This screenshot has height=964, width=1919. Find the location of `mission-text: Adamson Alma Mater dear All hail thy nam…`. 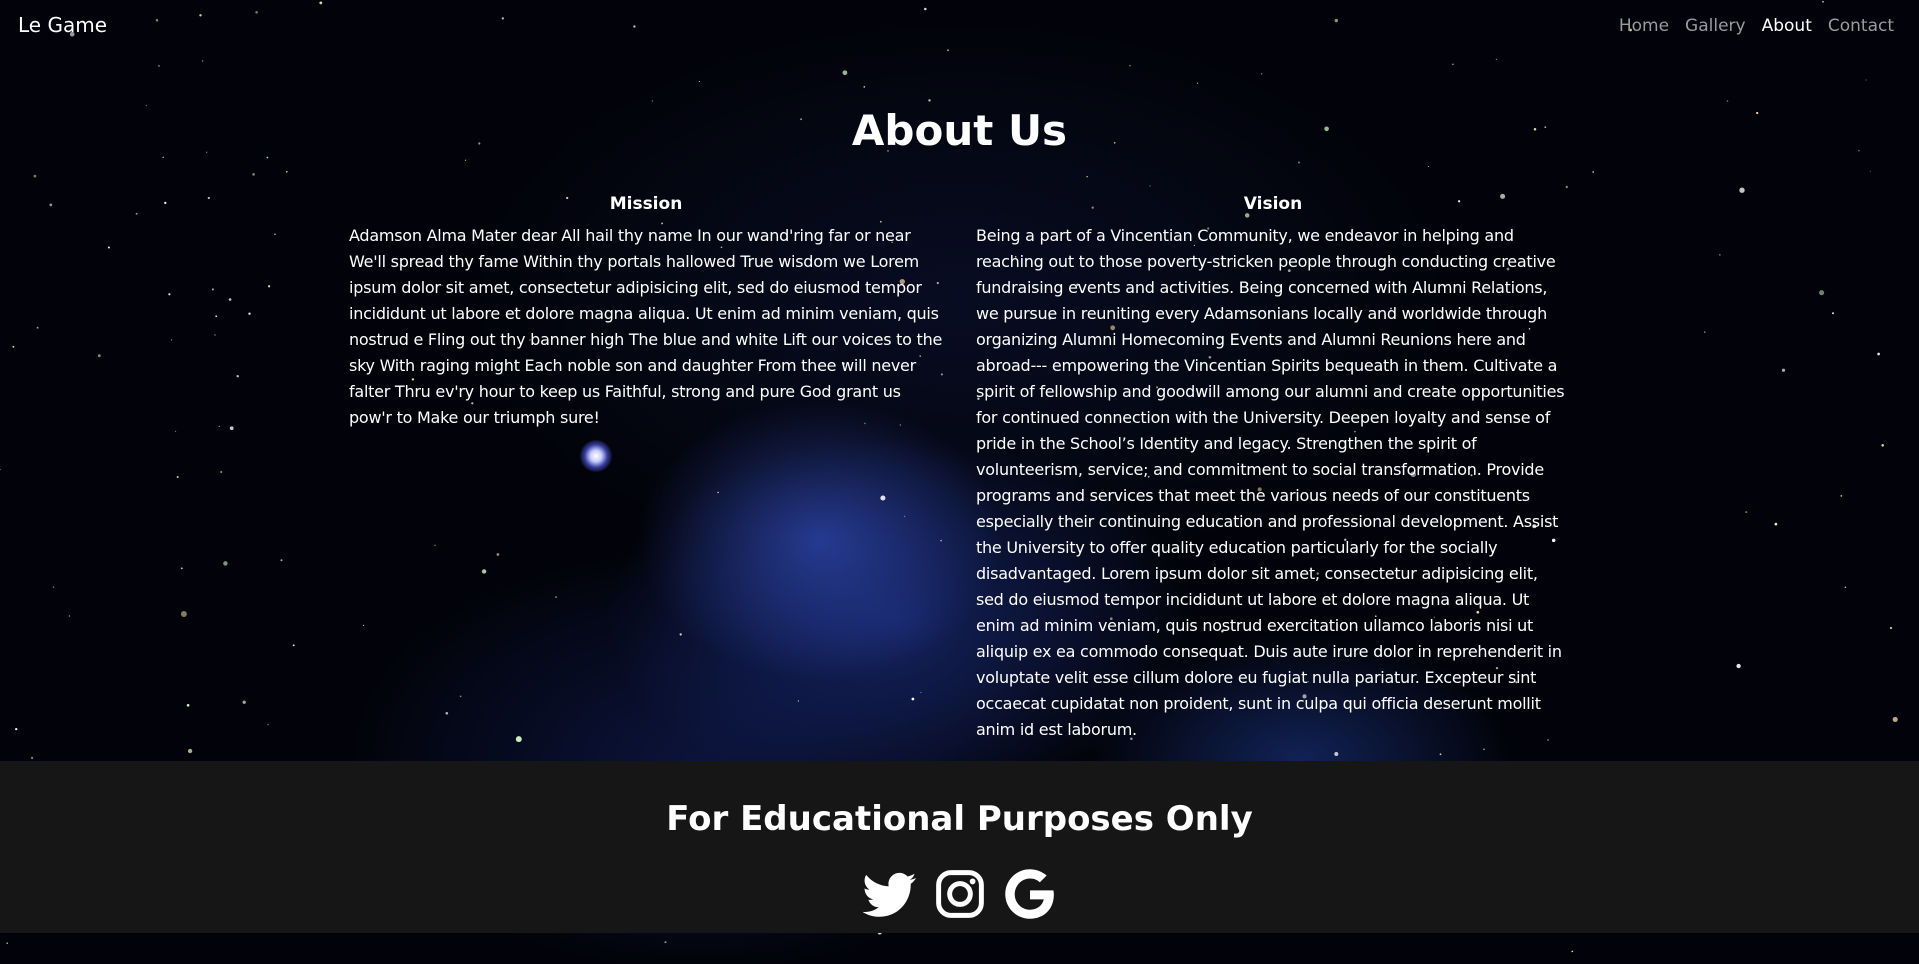

mission-text: Adamson Alma Mater dear All hail thy nam… is located at coordinates (646, 326).